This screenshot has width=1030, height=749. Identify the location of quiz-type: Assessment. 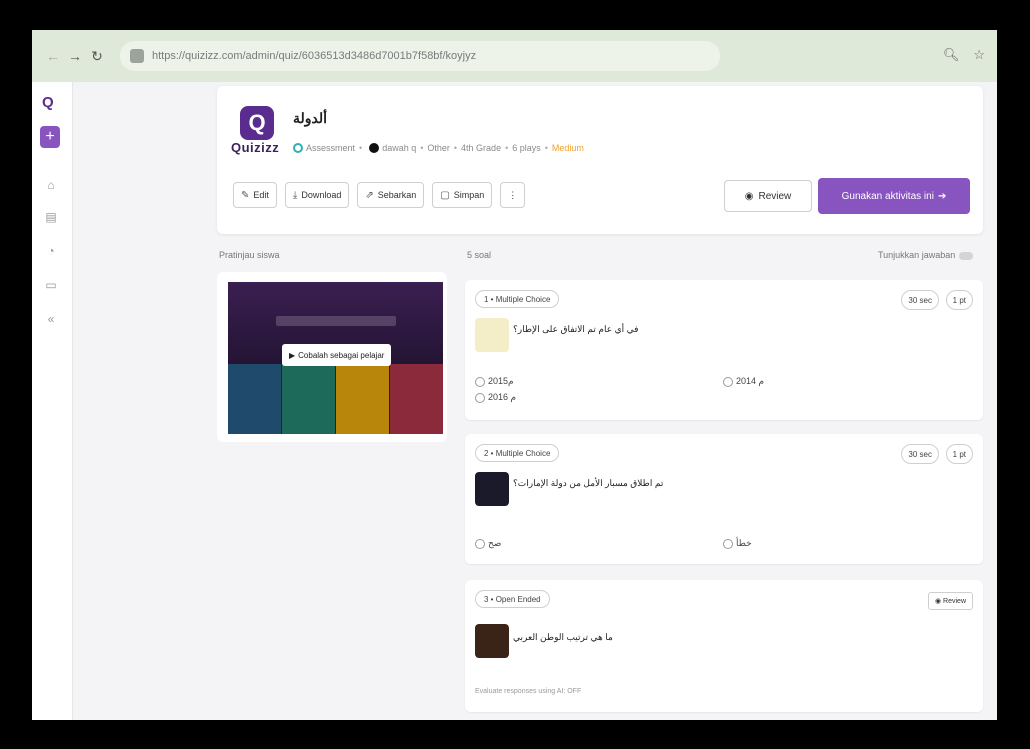
(331, 148).